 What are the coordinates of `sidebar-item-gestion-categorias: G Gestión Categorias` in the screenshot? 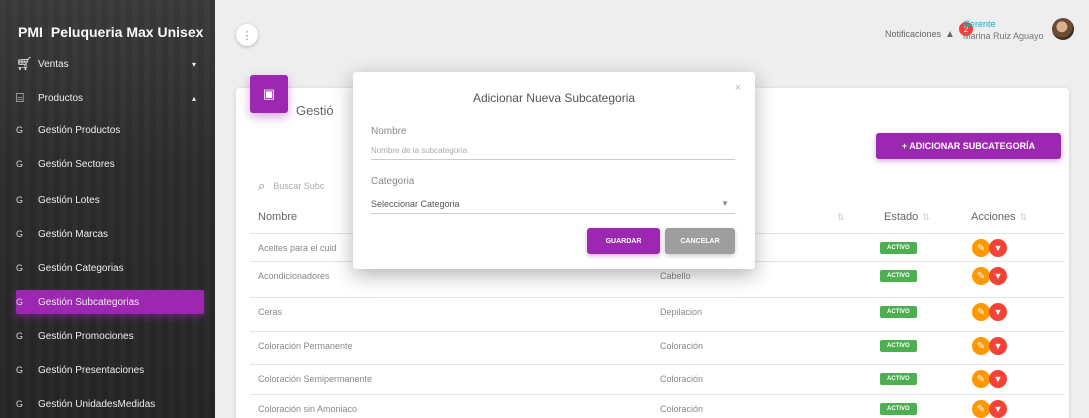 It's located at (110, 268).